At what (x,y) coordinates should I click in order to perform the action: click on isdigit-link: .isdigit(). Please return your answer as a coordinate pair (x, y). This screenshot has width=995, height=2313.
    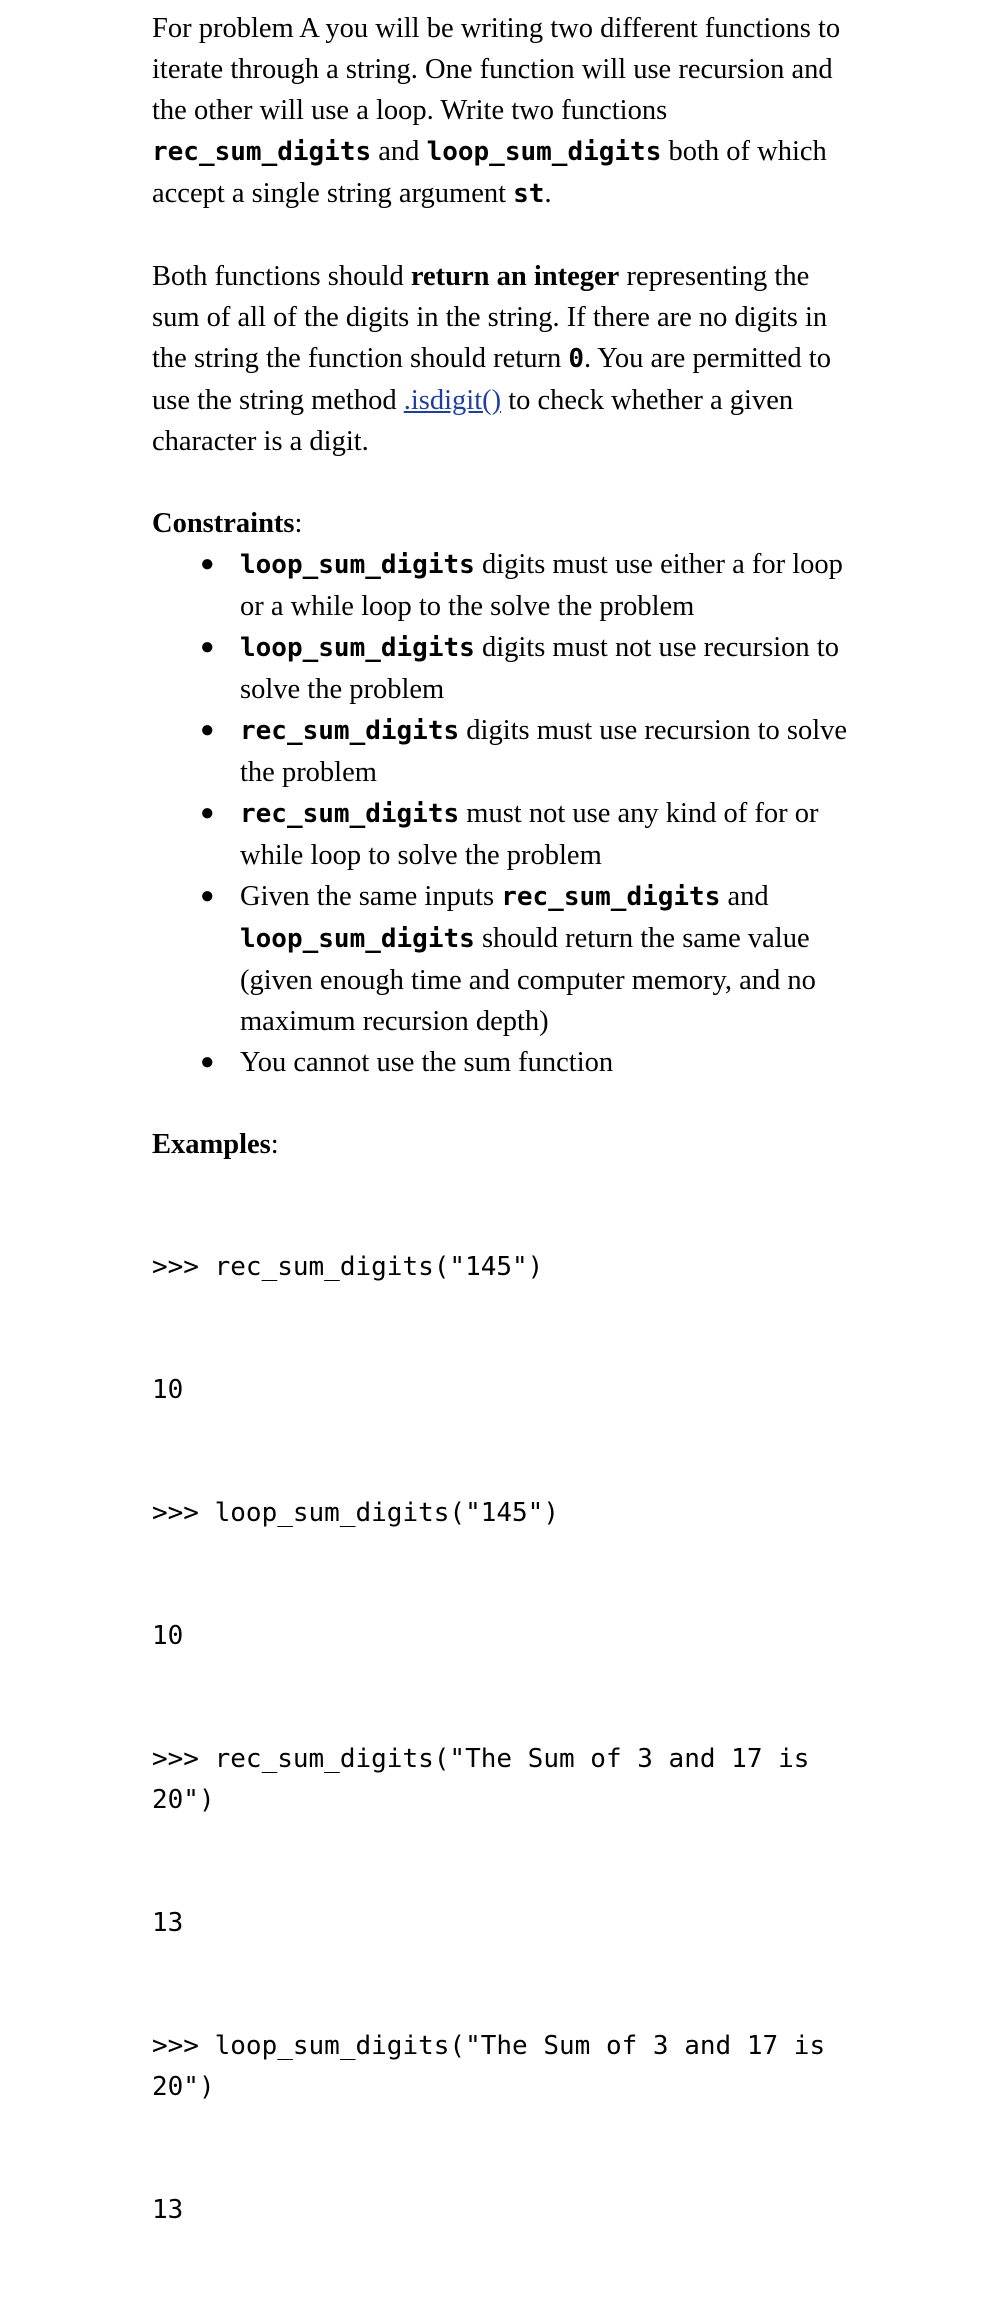
    Looking at the image, I should click on (452, 400).